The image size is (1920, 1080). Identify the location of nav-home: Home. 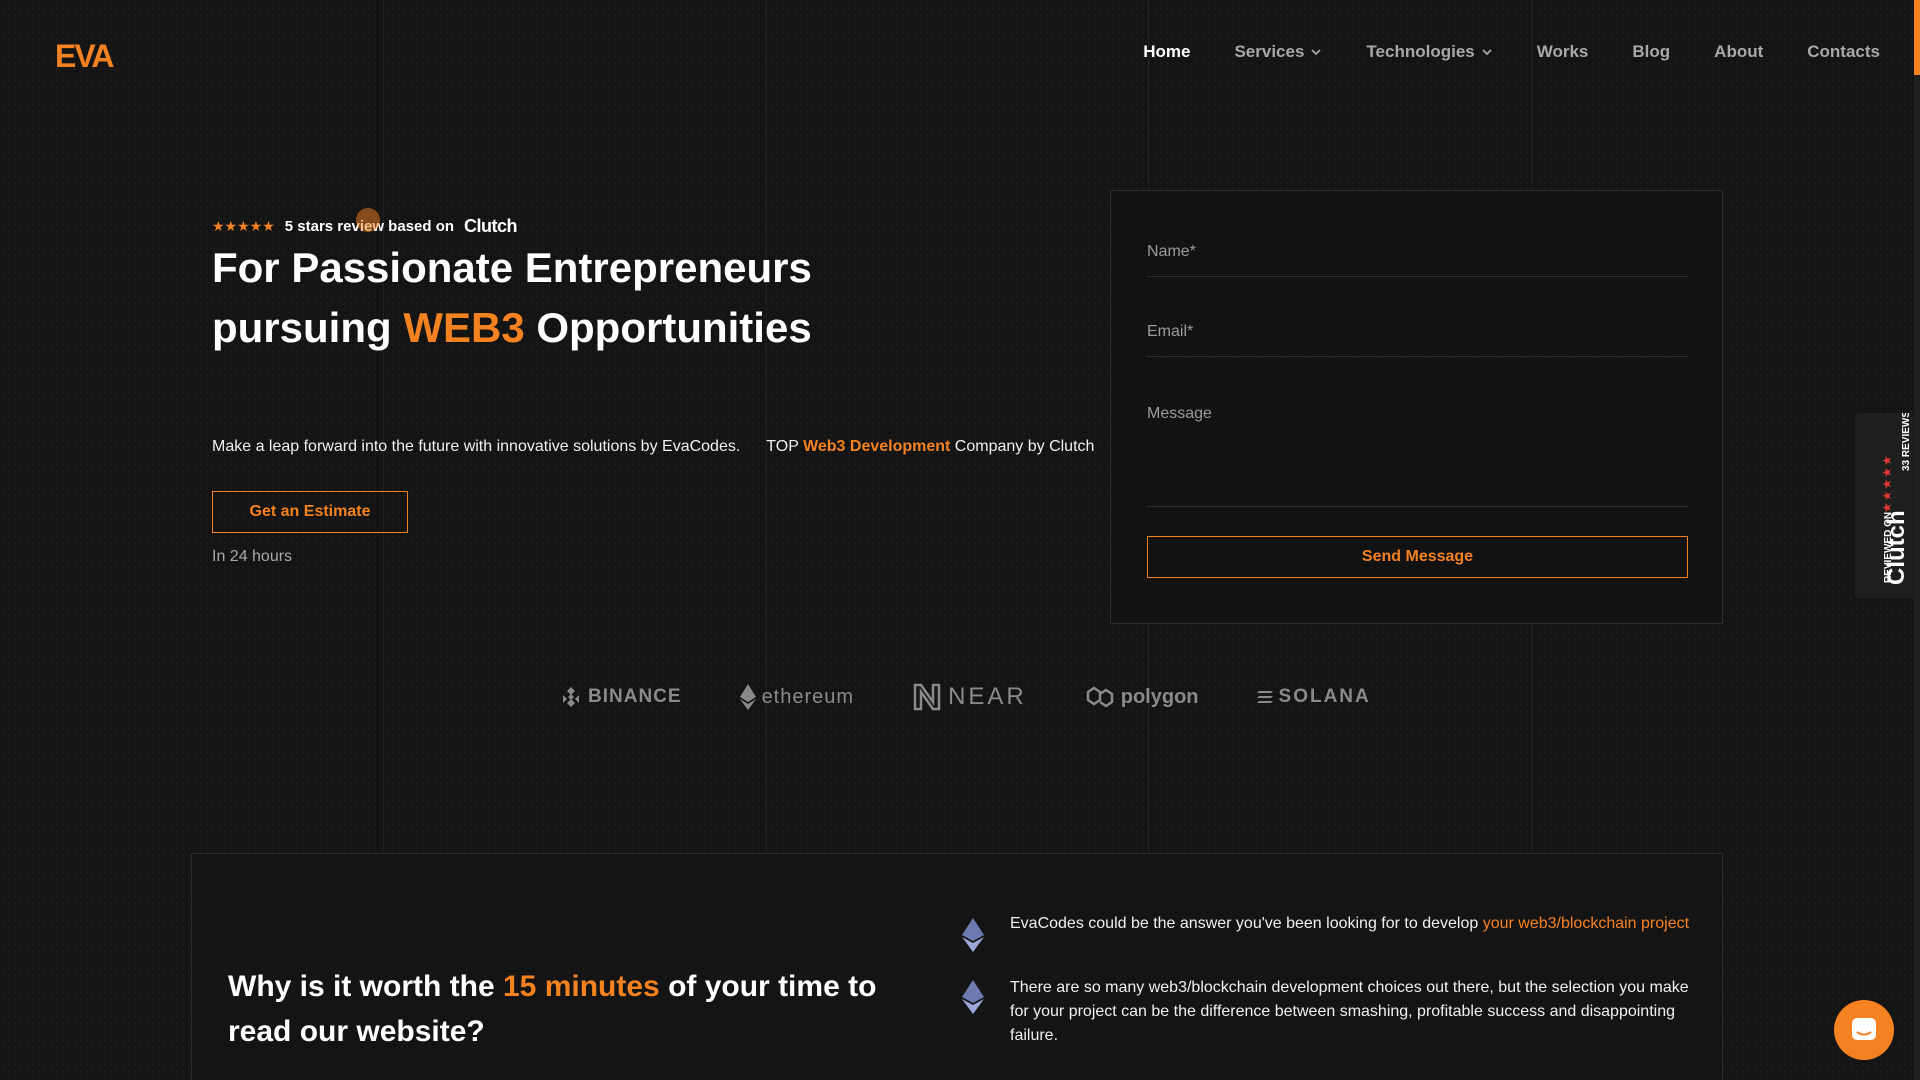
(1166, 52).